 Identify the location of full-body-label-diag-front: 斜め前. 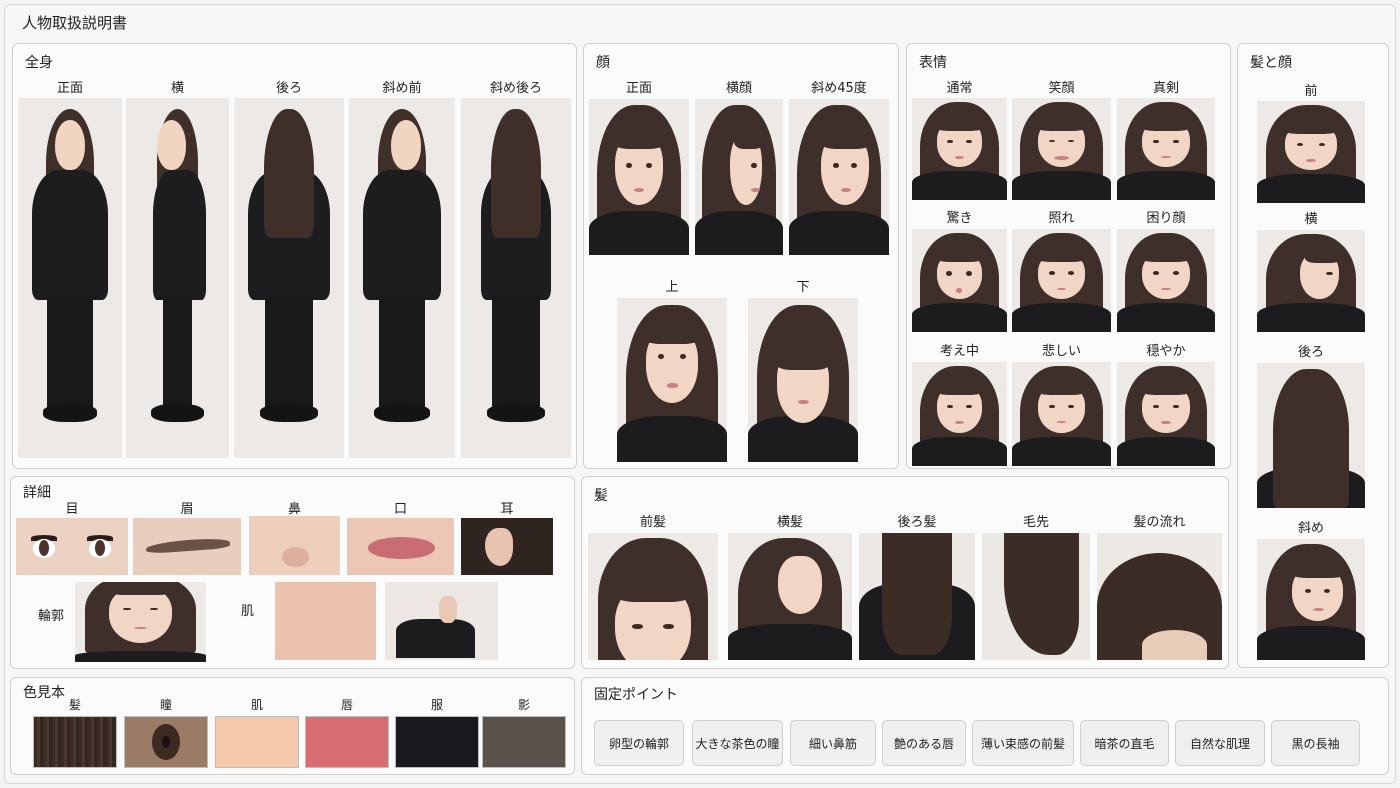
(402, 88).